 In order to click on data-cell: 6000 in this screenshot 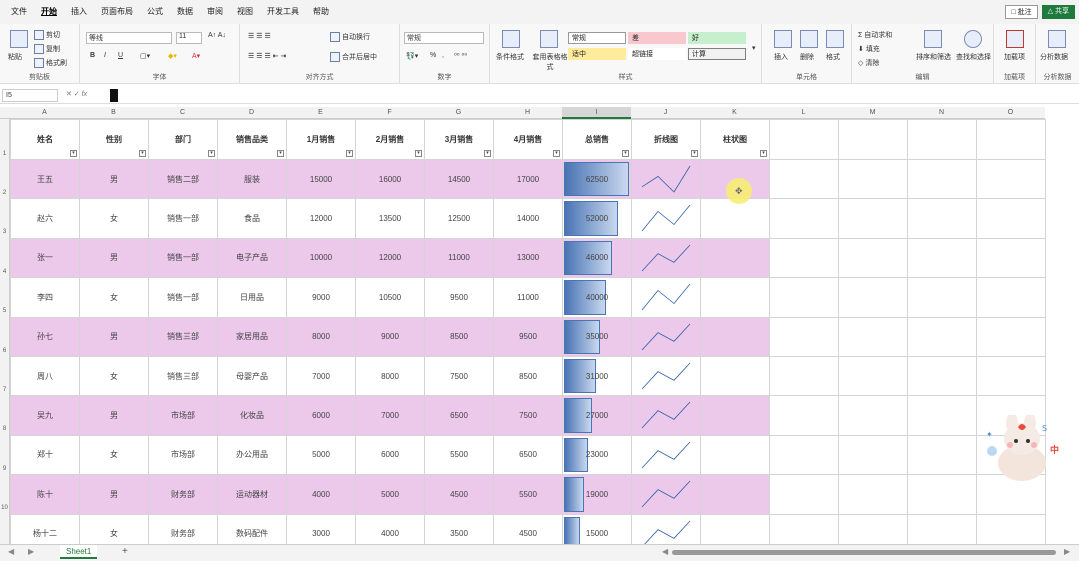, I will do `click(390, 455)`.